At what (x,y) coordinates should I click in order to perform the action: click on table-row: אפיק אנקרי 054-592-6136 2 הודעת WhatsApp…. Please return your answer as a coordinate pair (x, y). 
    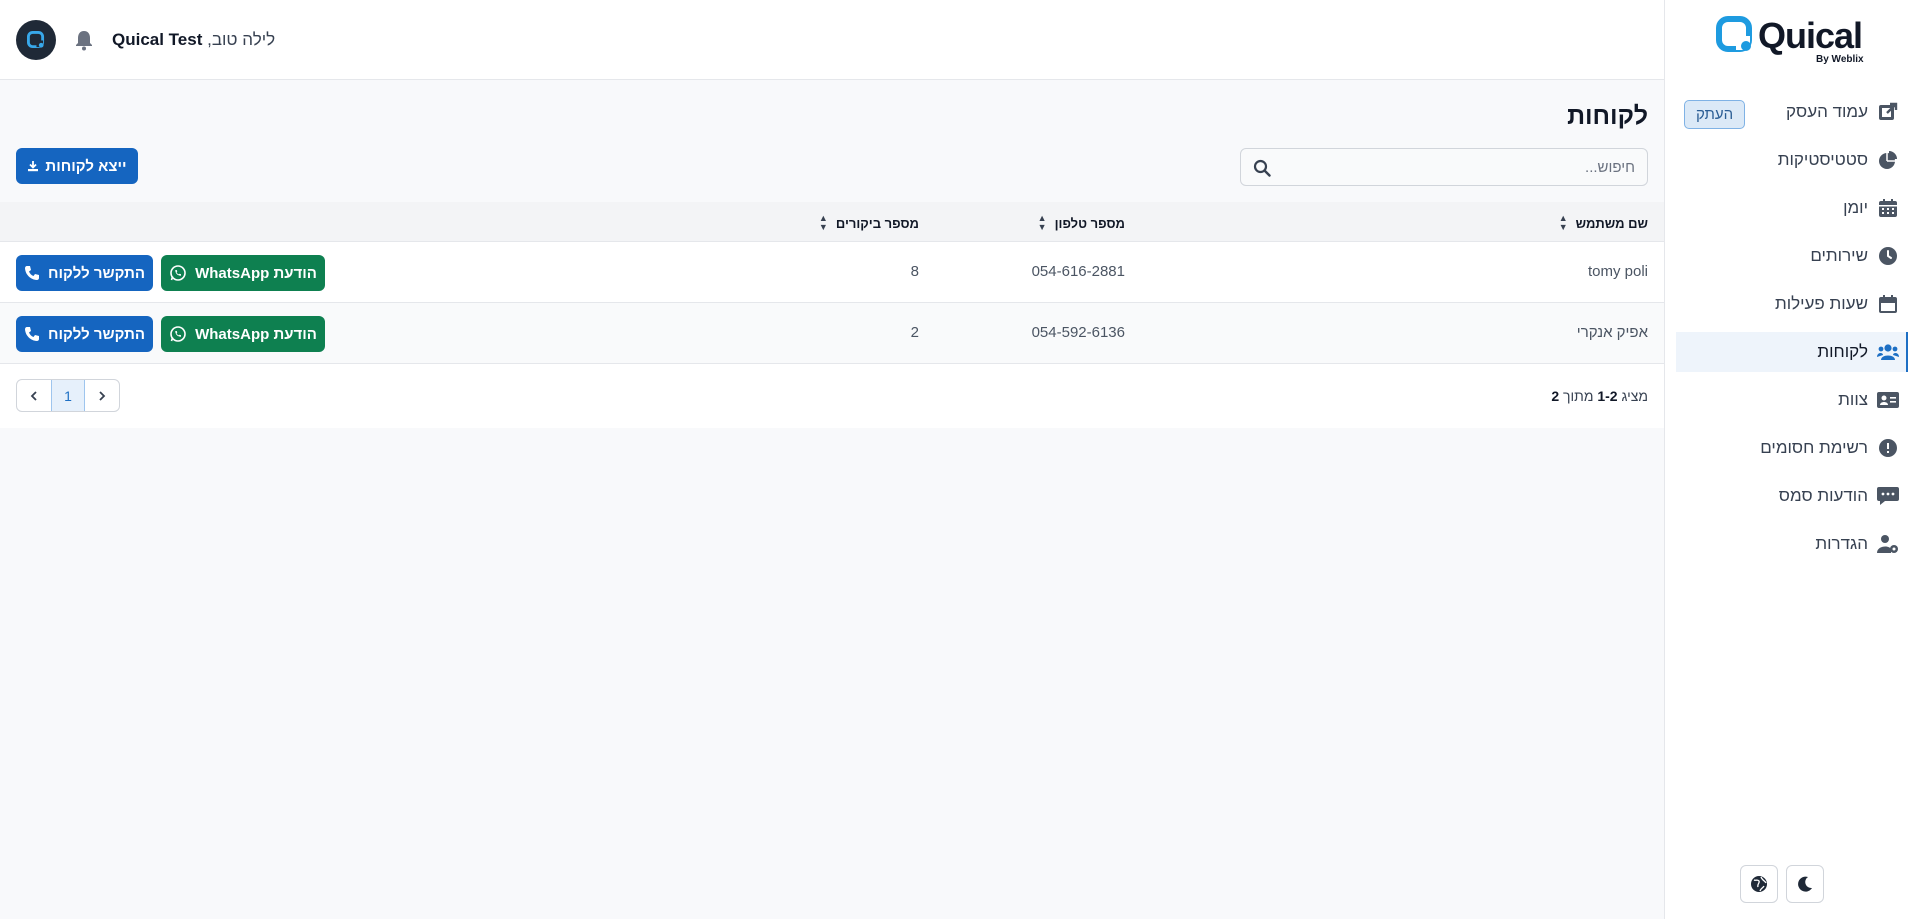
    Looking at the image, I should click on (832, 333).